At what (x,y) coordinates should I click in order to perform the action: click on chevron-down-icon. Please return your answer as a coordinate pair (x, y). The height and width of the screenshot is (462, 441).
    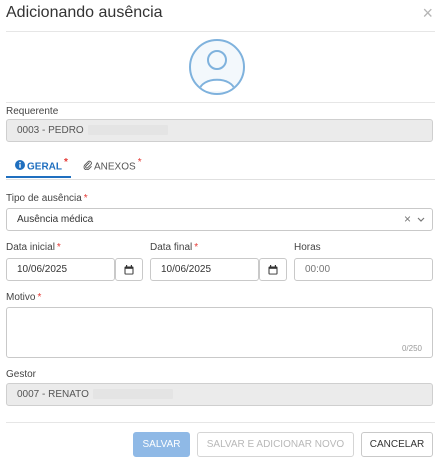
    Looking at the image, I should click on (421, 220).